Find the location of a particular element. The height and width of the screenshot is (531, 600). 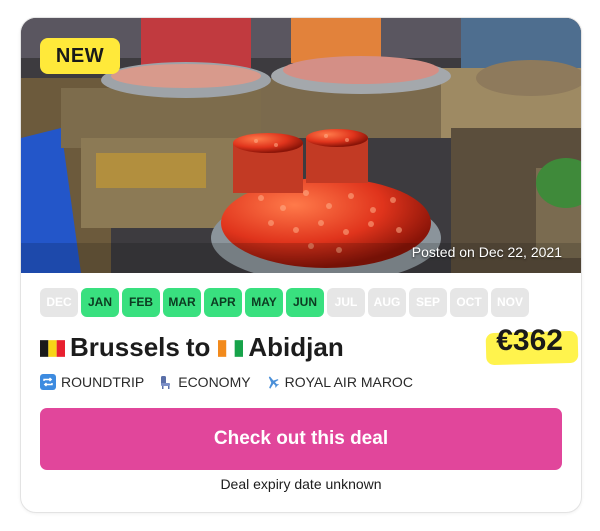

airline-label: ROYAL AIR MAROC is located at coordinates (348, 382).